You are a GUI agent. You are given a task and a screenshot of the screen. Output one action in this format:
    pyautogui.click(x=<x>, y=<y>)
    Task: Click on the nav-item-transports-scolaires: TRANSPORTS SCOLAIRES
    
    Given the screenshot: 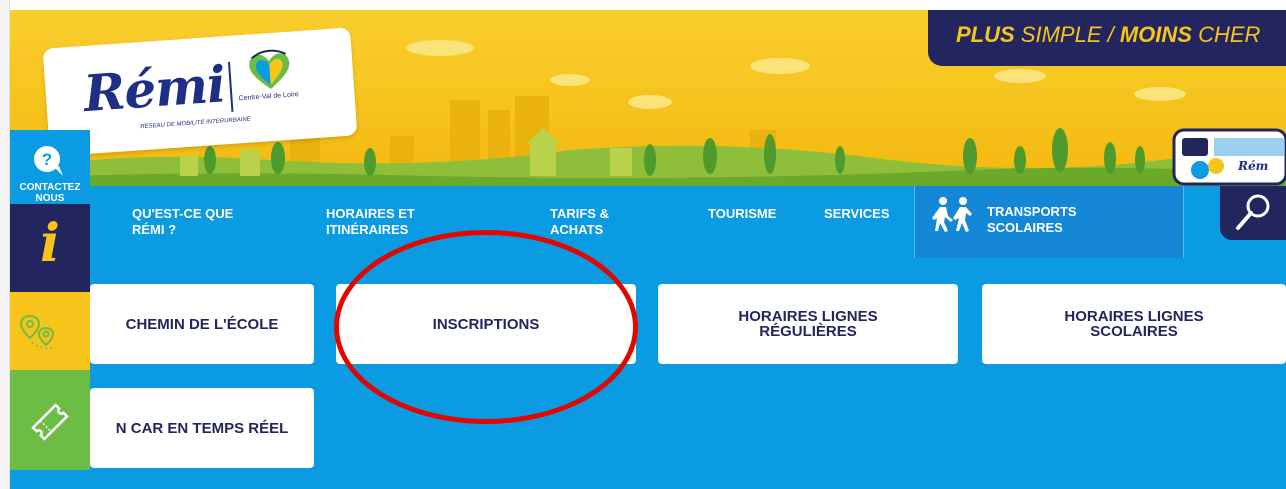 What is the action you would take?
    pyautogui.click(x=1049, y=222)
    